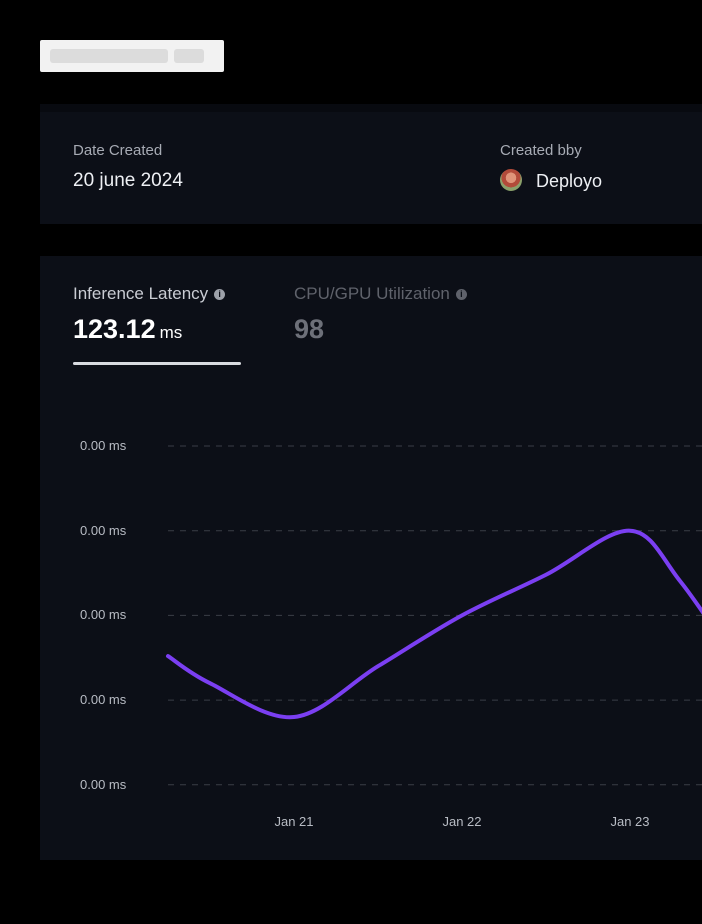 This screenshot has width=702, height=924. What do you see at coordinates (569, 181) in the screenshot?
I see `created-by-value: Deployo` at bounding box center [569, 181].